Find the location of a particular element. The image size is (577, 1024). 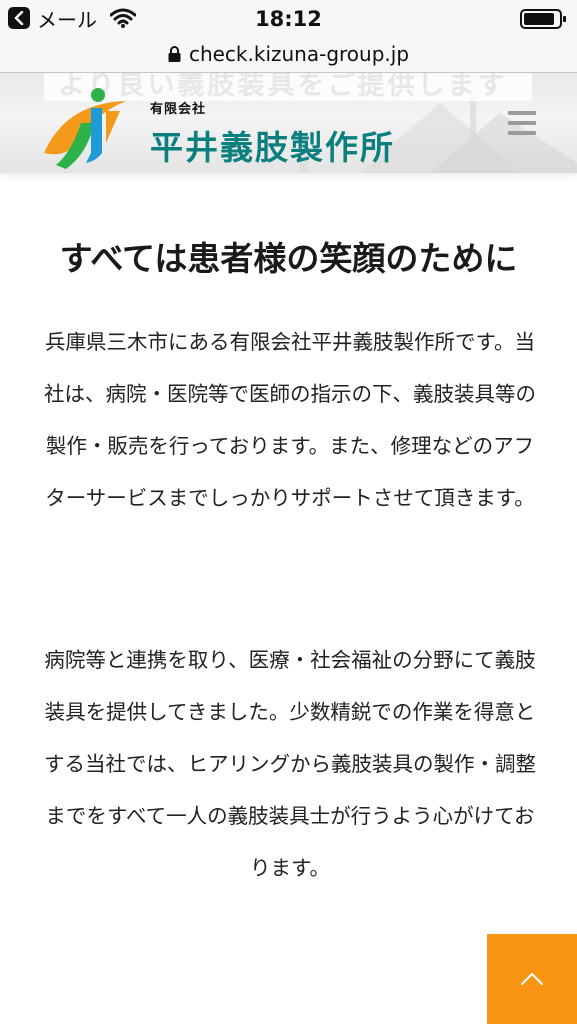

status-bar: メール 18:12 is located at coordinates (288, 18).